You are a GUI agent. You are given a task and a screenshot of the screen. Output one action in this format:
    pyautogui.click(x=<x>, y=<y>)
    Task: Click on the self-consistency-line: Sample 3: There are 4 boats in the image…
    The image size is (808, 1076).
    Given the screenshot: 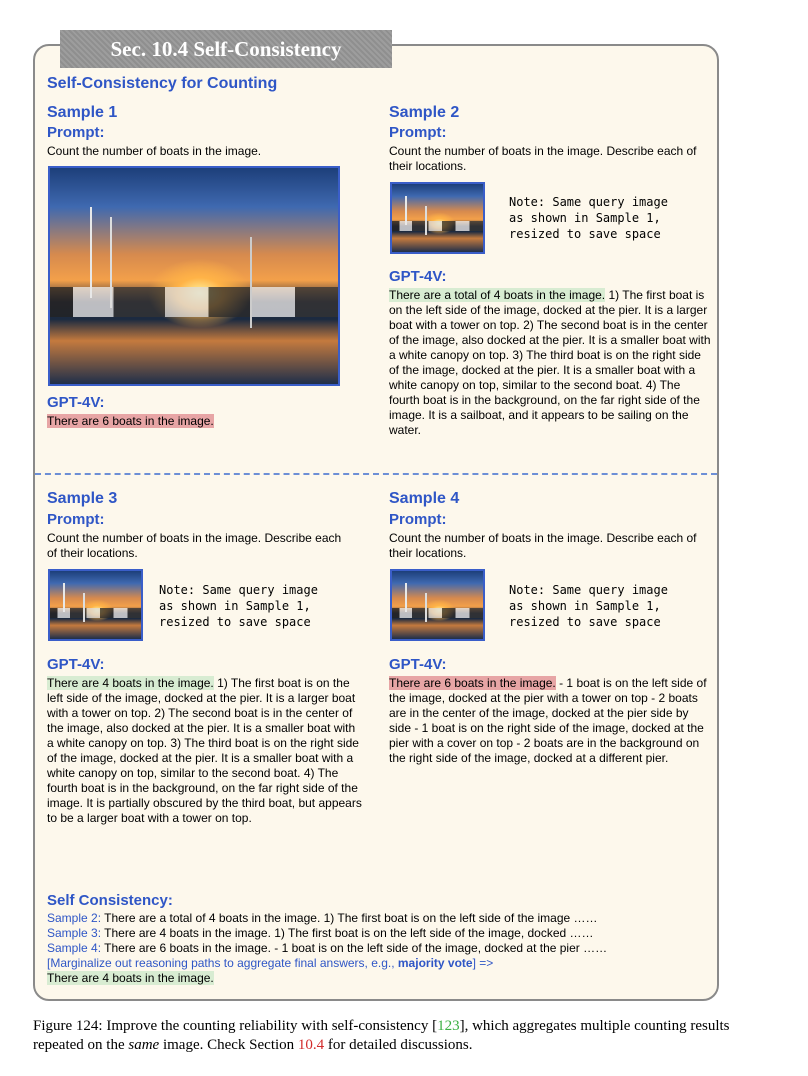 What is the action you would take?
    pyautogui.click(x=379, y=933)
    